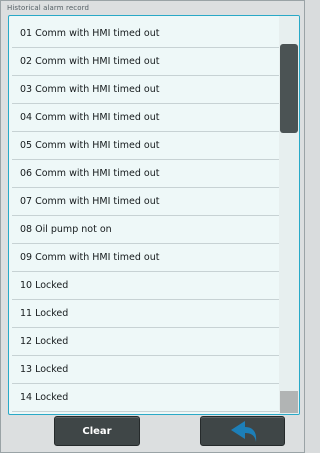  Describe the element at coordinates (146, 90) in the screenshot. I see `alarm-row: 03 Comm with HMI timed out` at that location.